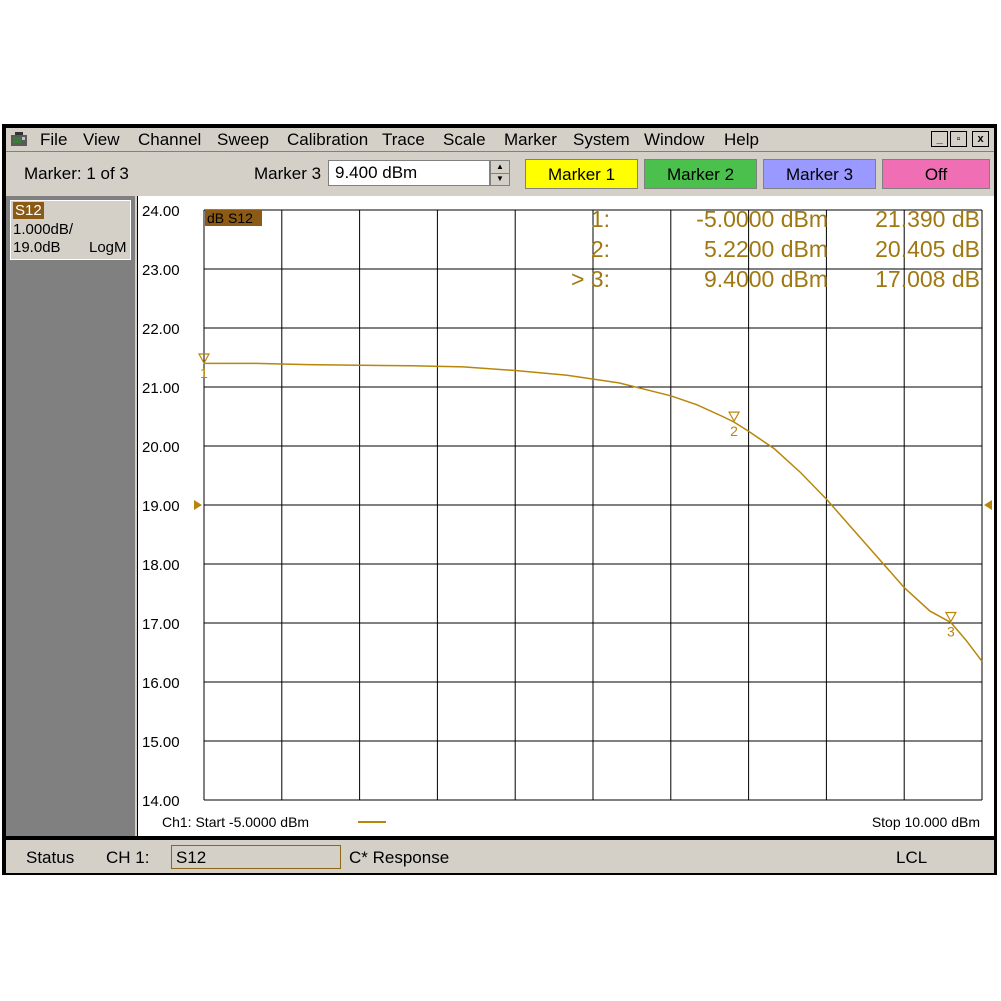  Describe the element at coordinates (327, 139) in the screenshot. I see `menu-calibration: Calibration` at that location.